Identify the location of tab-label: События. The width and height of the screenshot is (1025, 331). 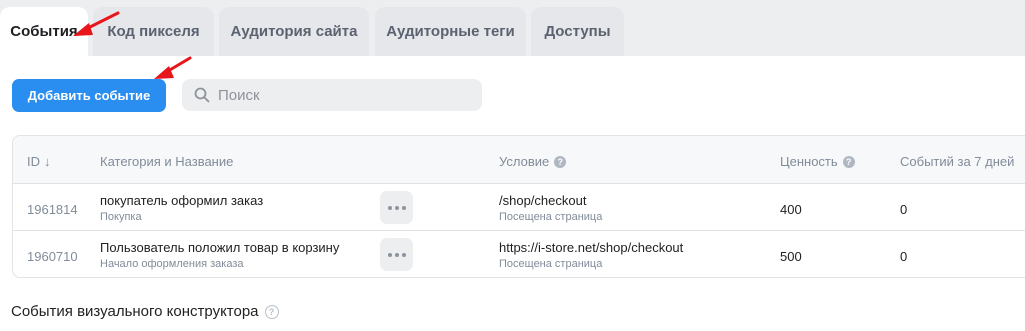
(44, 31).